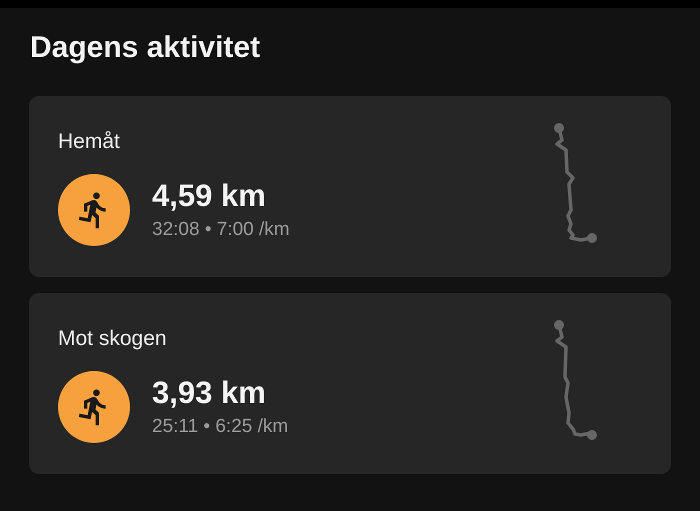 The width and height of the screenshot is (700, 511). I want to click on duration-pace-text: 32:08 • 7:00 /km, so click(221, 230).